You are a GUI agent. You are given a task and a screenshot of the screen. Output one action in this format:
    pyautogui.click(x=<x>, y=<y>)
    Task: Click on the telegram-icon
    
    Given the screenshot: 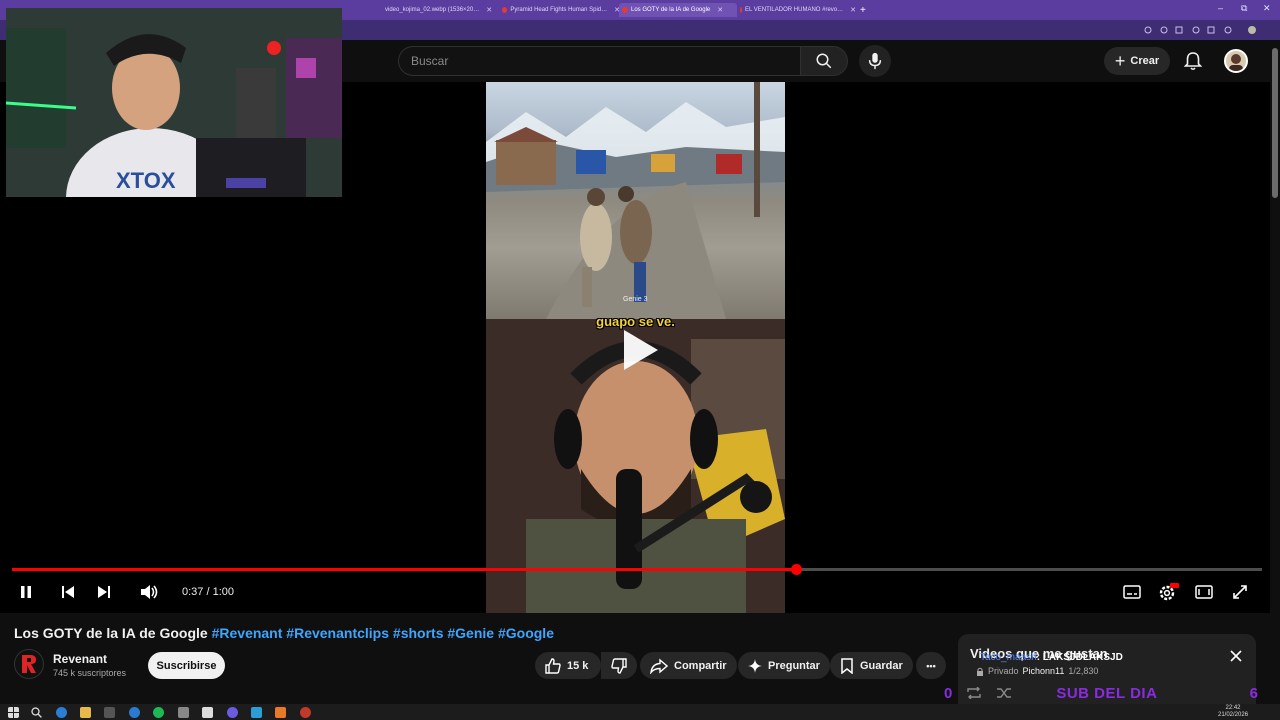 What is the action you would take?
    pyautogui.click(x=256, y=712)
    